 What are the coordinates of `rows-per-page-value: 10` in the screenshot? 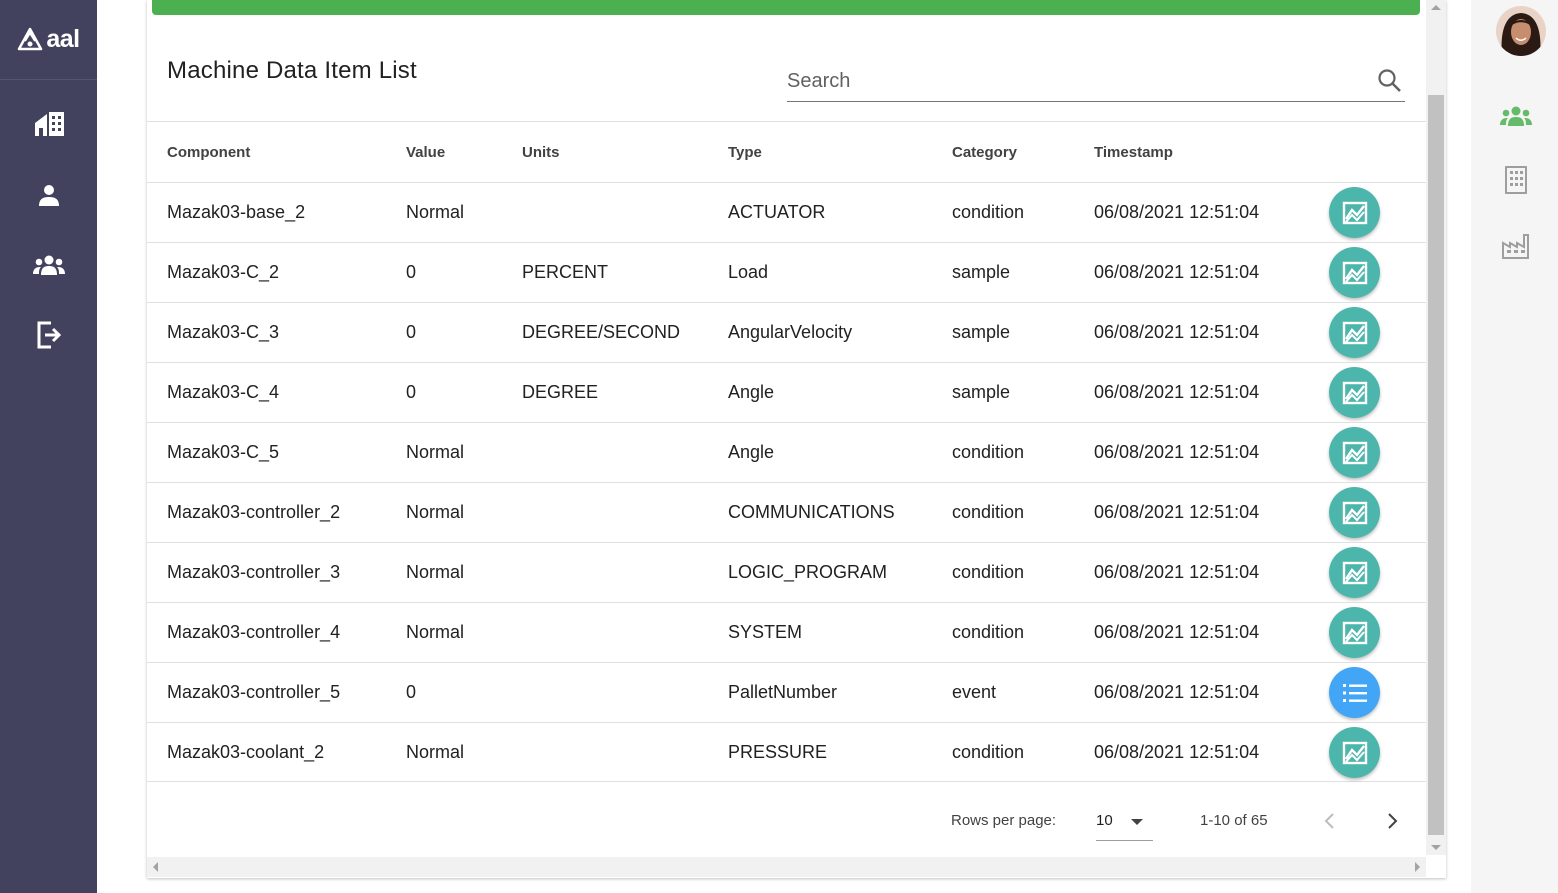 It's located at (1104, 820).